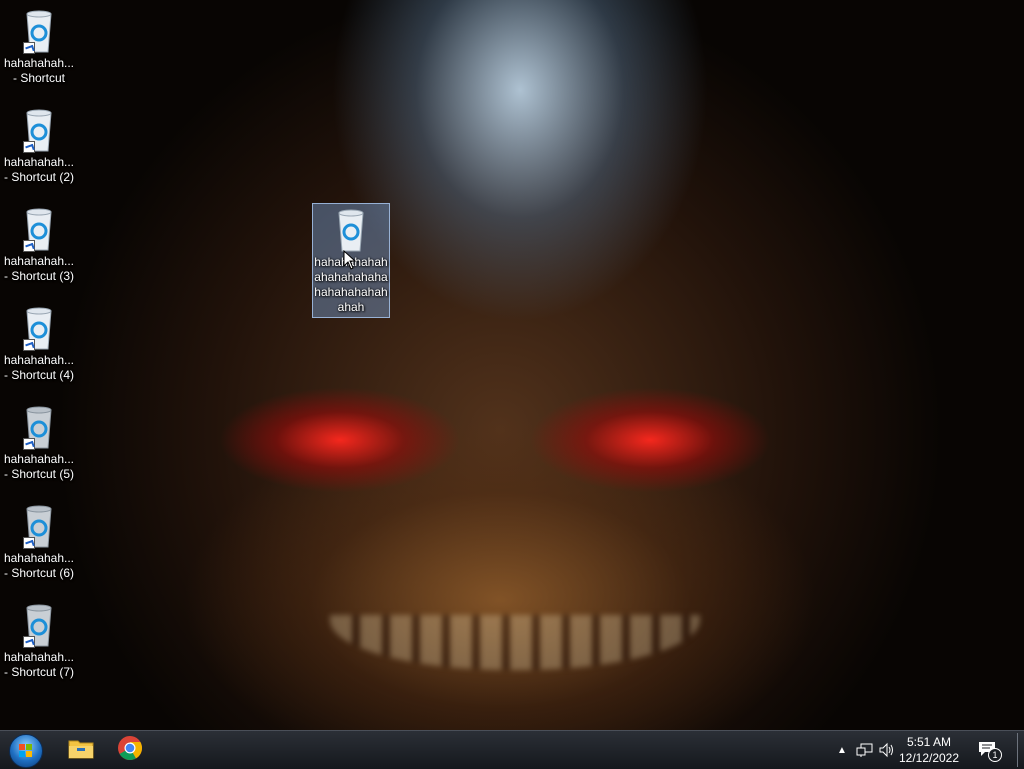 The image size is (1024, 769). I want to click on desktop-shortcut-3: hahahahah... - Shortcut (3), so click(39, 245).